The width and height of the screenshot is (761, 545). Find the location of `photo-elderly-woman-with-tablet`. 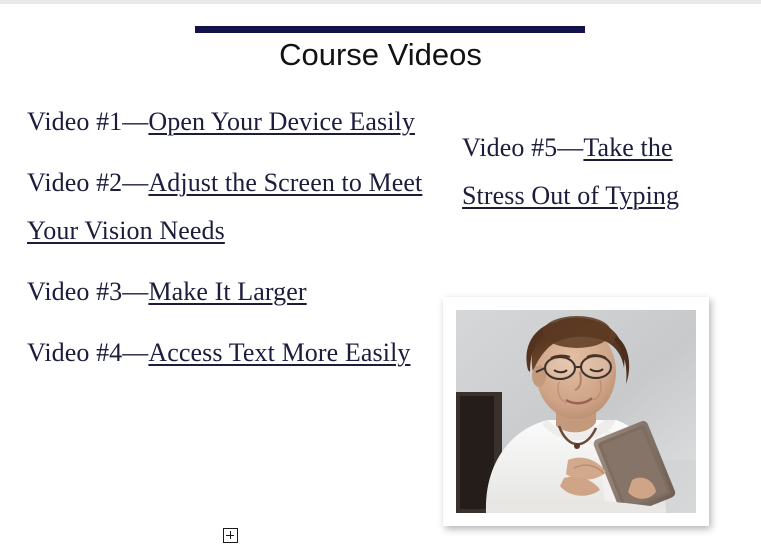

photo-elderly-woman-with-tablet is located at coordinates (576, 411).